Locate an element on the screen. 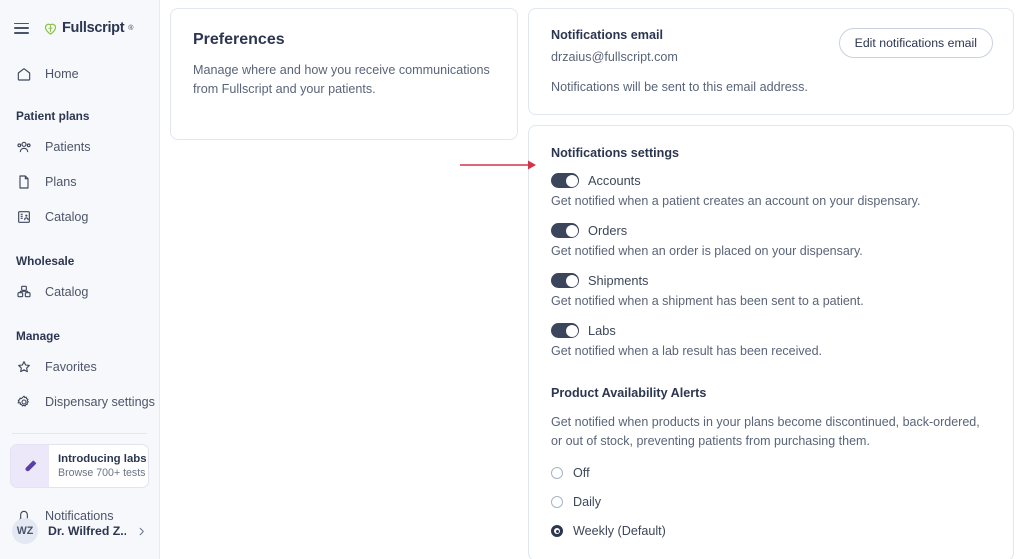  page-title: Preferences is located at coordinates (239, 39).